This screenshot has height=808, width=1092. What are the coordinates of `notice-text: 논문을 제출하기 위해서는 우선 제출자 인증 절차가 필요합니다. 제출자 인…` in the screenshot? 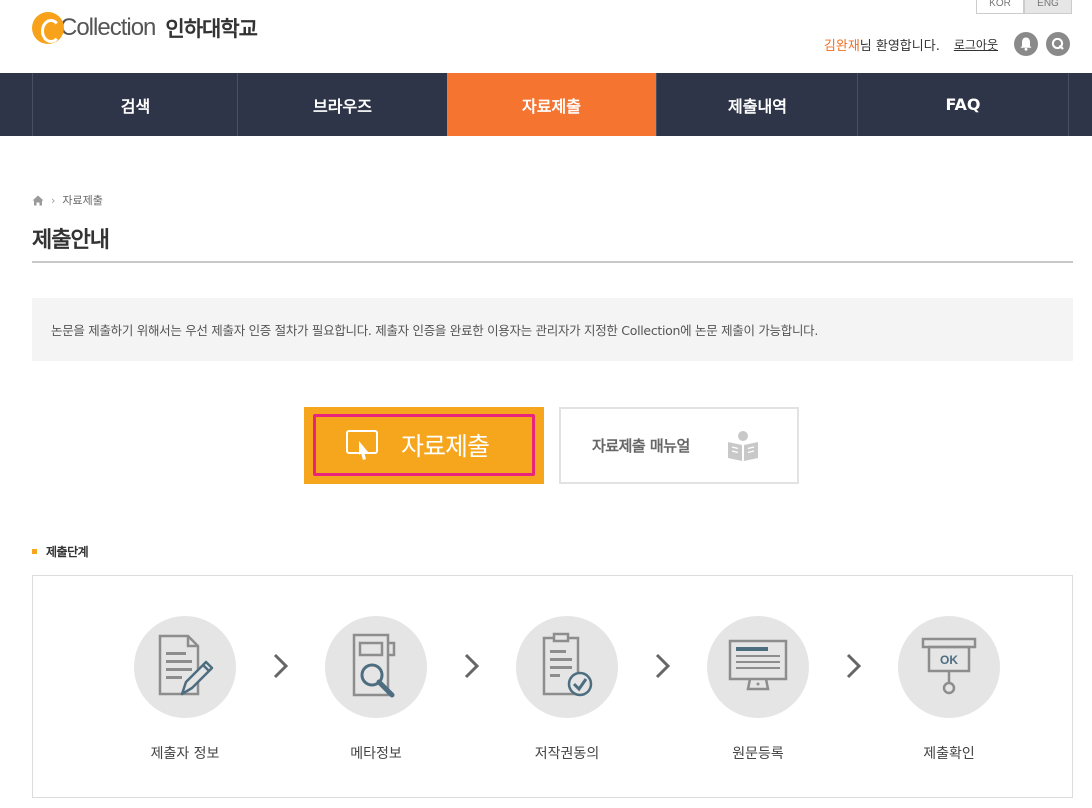 It's located at (435, 330).